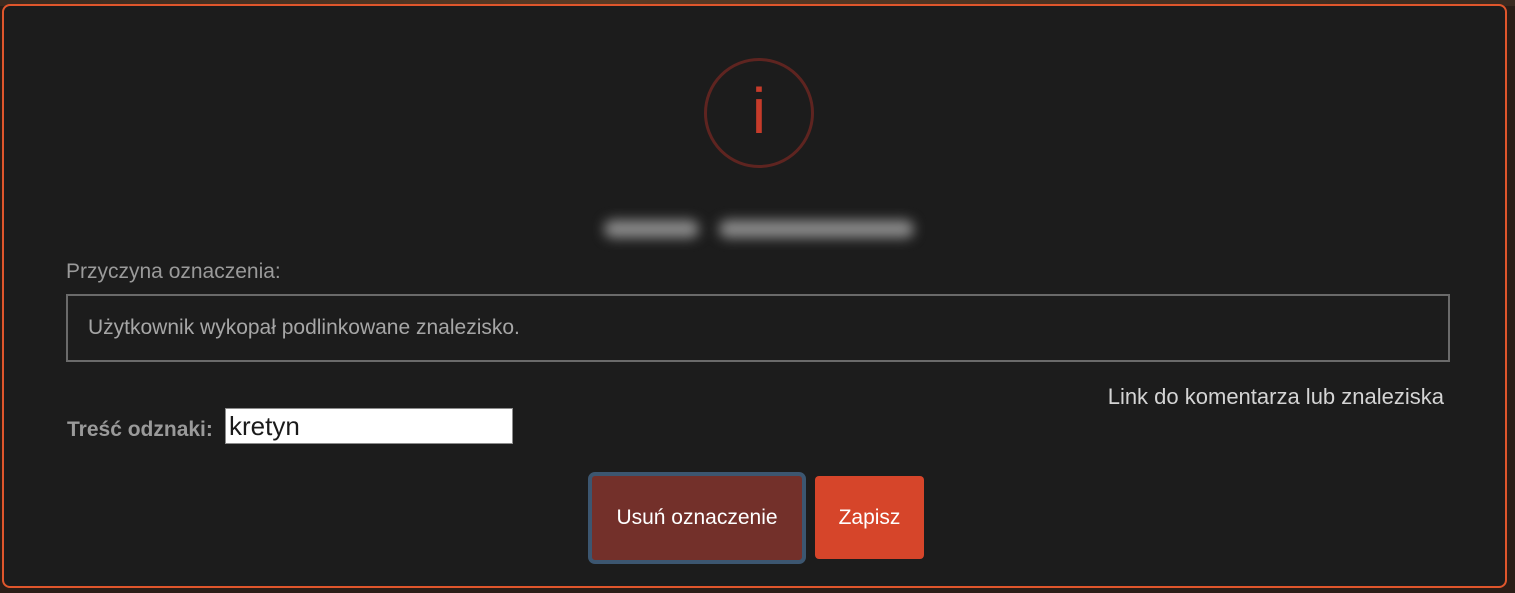 Image resolution: width=1515 pixels, height=593 pixels. I want to click on comment-or-link-link: Link do komentarza lub znaleziska, so click(1276, 397).